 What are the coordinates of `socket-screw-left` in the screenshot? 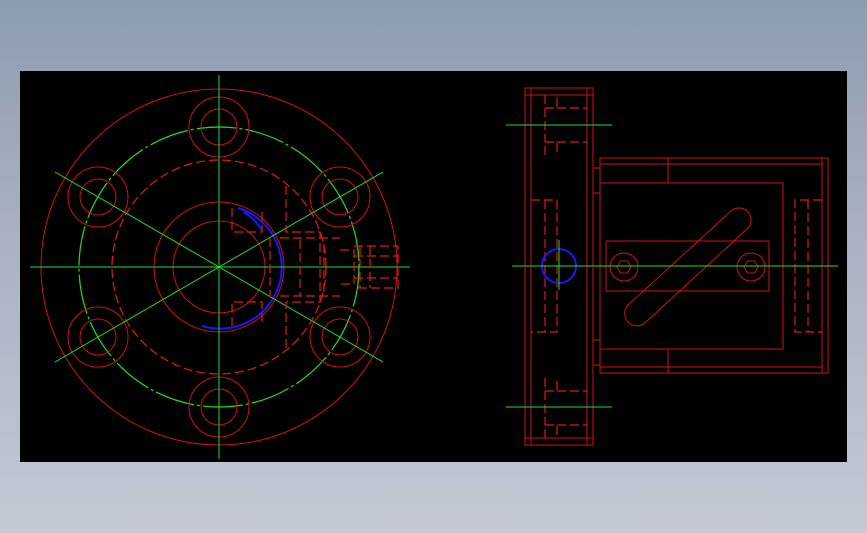 It's located at (624, 267).